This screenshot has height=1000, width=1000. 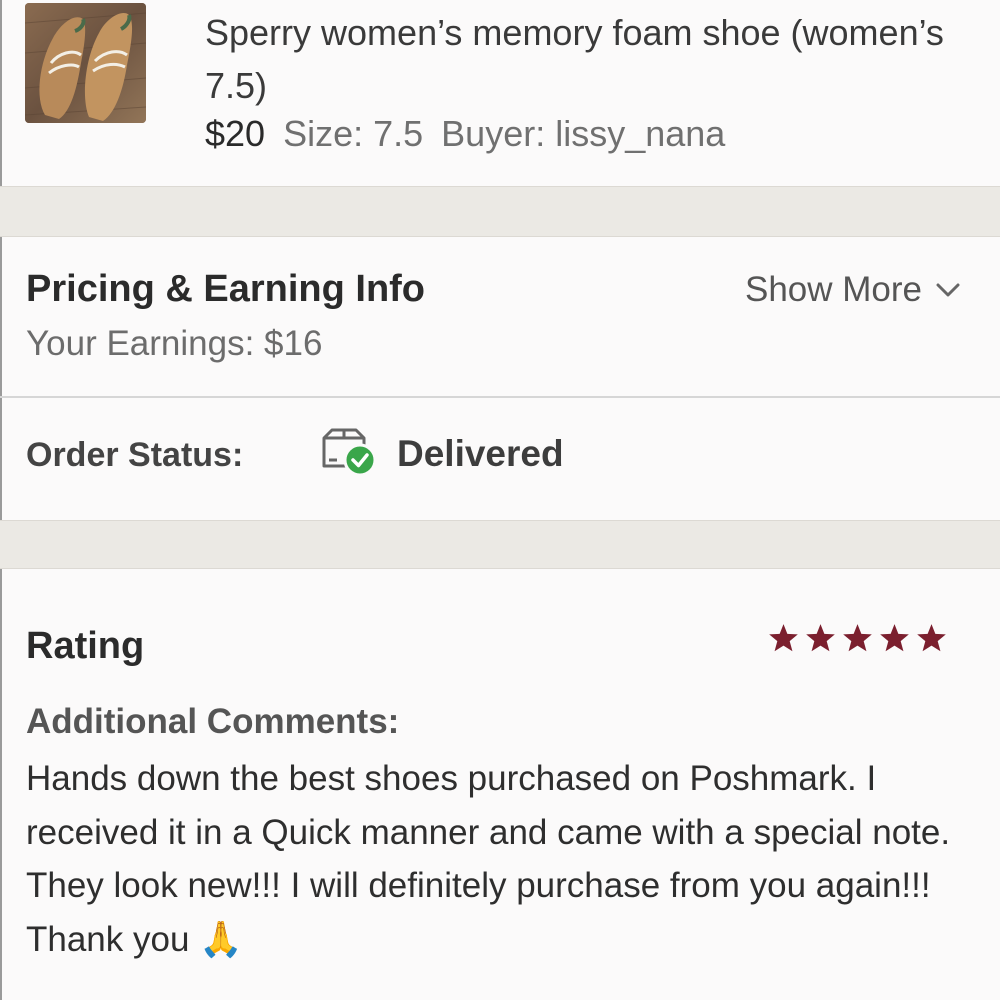 What do you see at coordinates (135, 455) in the screenshot?
I see `order-status-label: Order Status:` at bounding box center [135, 455].